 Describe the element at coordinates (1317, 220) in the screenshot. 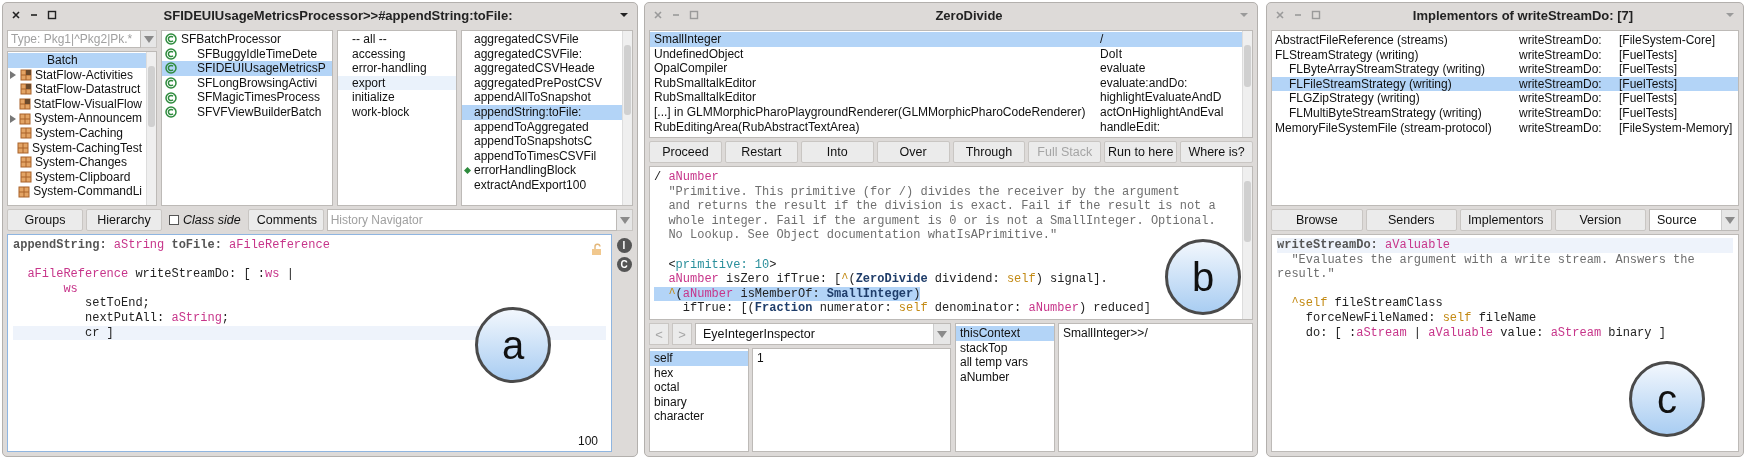

I see `browse-button: Browse` at that location.